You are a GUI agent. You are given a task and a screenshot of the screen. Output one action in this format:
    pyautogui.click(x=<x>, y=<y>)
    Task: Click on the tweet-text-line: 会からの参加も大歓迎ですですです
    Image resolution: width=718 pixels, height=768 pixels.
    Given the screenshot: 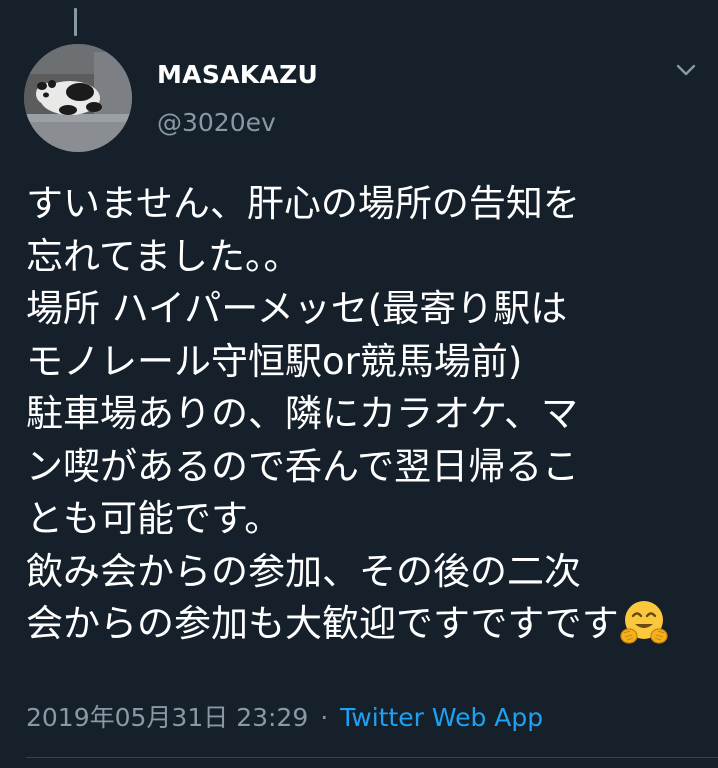 What is the action you would take?
    pyautogui.click(x=322, y=623)
    